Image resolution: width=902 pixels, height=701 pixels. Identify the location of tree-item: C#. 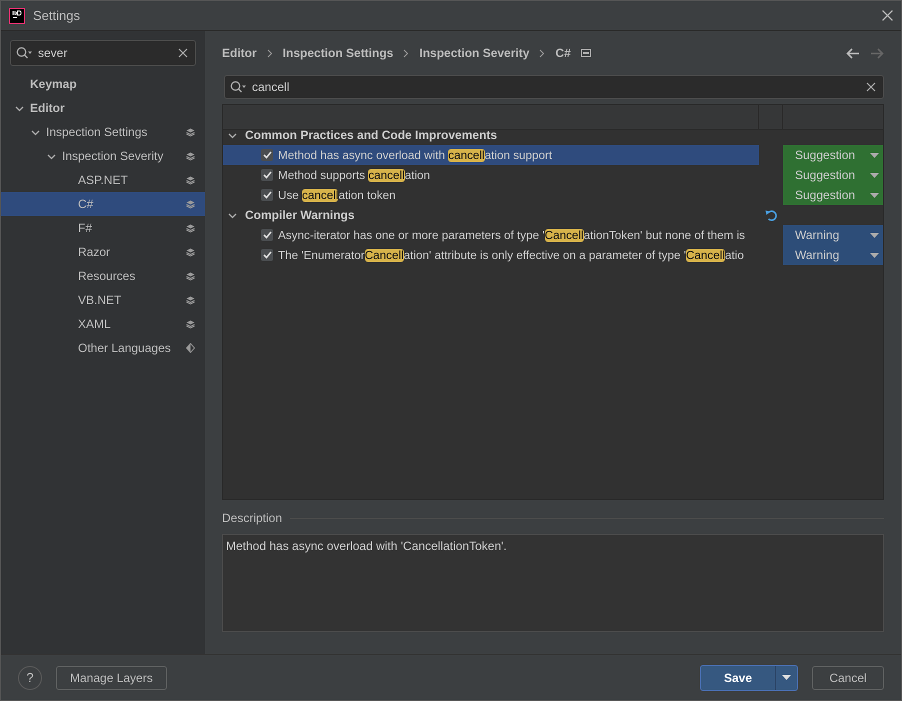
(103, 204).